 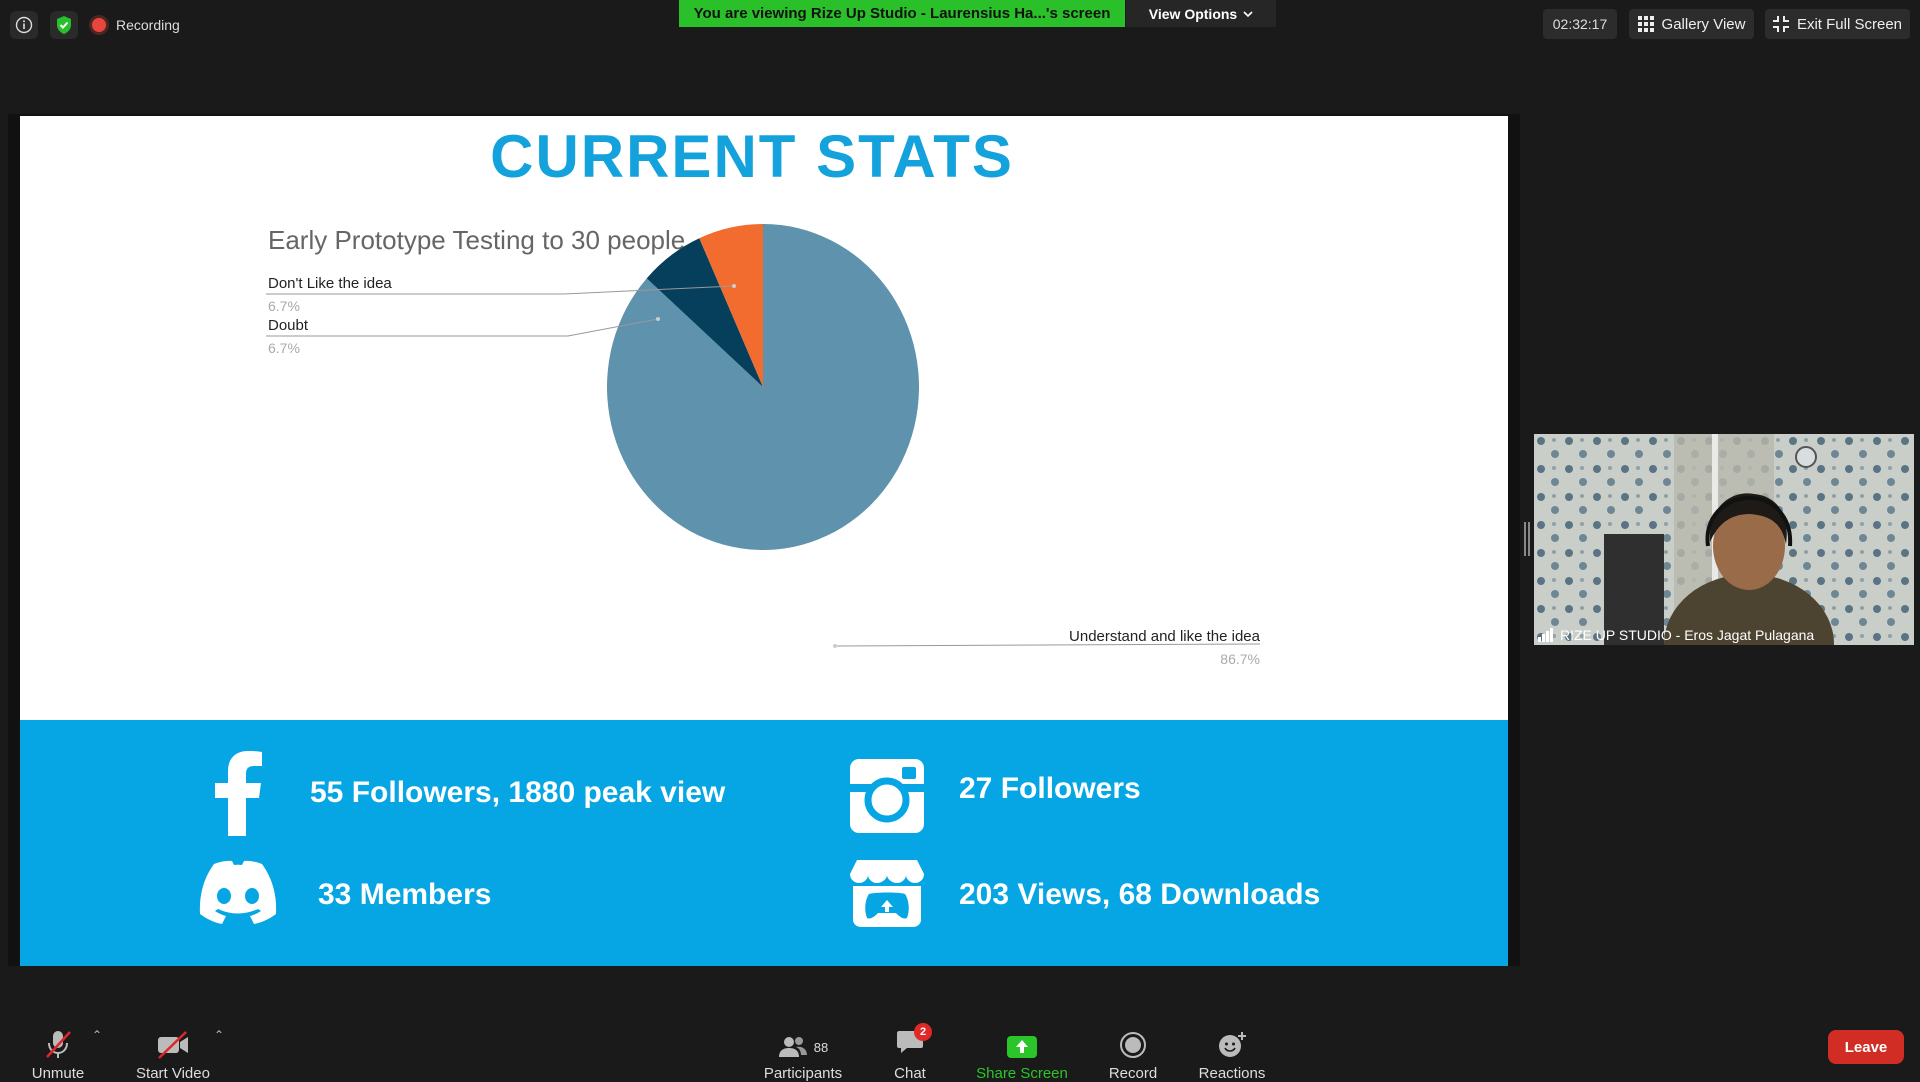 I want to click on start-video-label: Start Video, so click(x=173, y=1073).